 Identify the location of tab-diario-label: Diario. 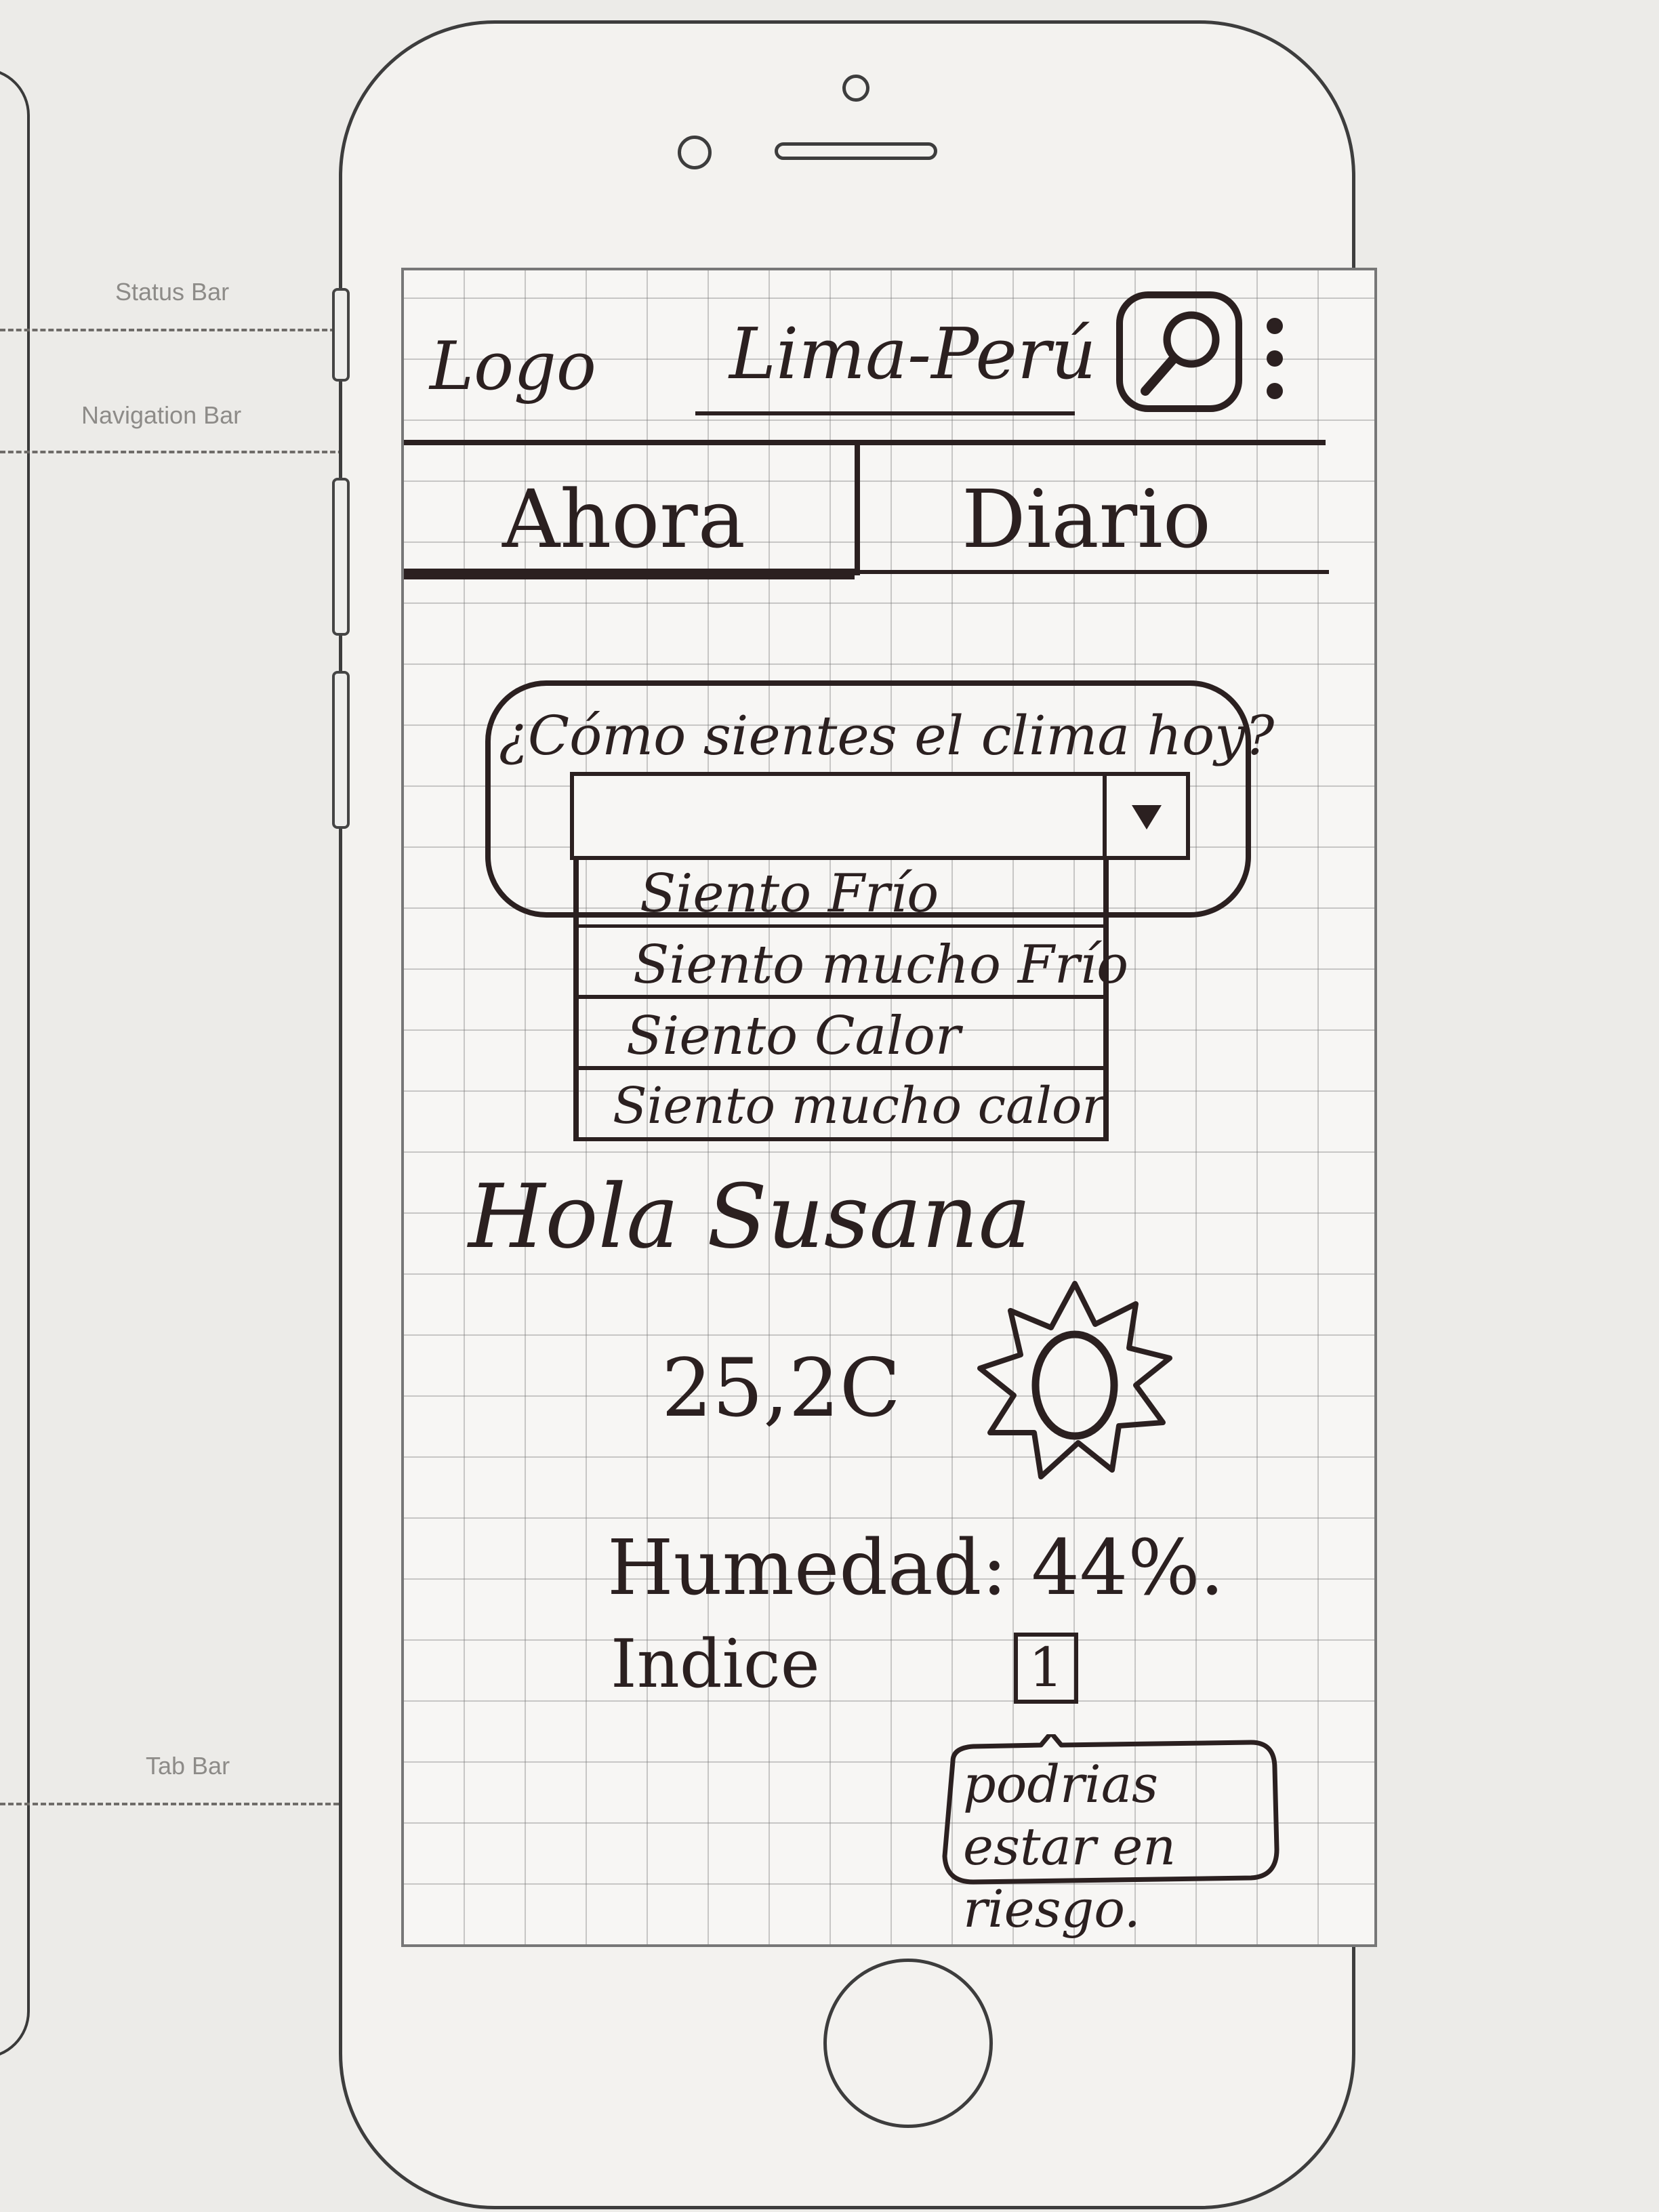
(1086, 519).